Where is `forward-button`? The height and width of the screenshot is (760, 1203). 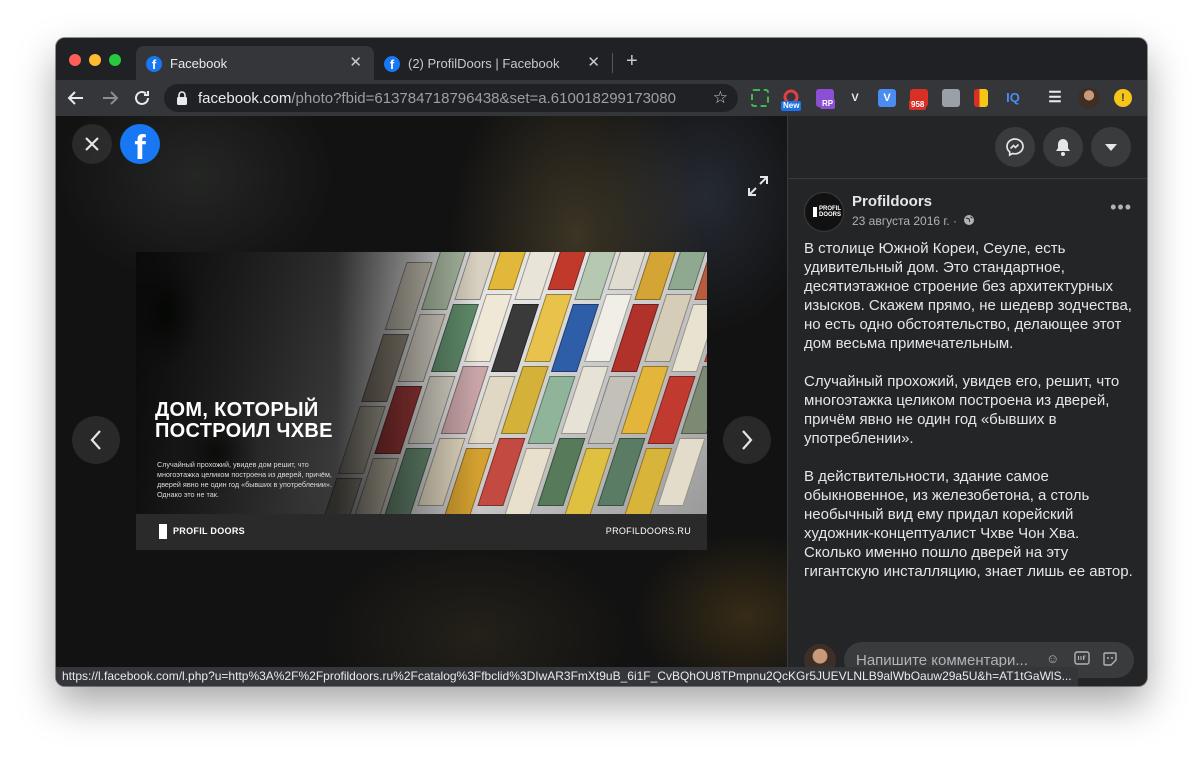 forward-button is located at coordinates (110, 98).